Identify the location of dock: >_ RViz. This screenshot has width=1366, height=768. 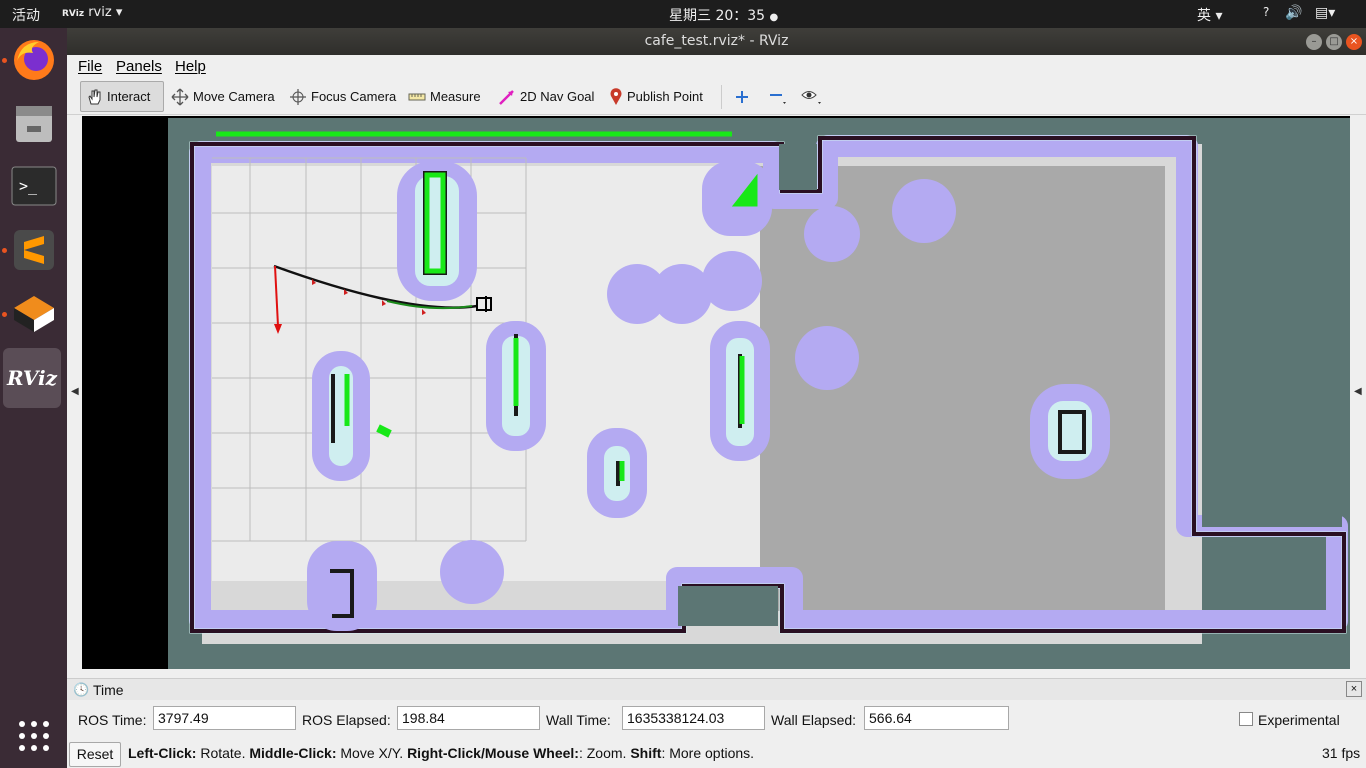
(33, 398).